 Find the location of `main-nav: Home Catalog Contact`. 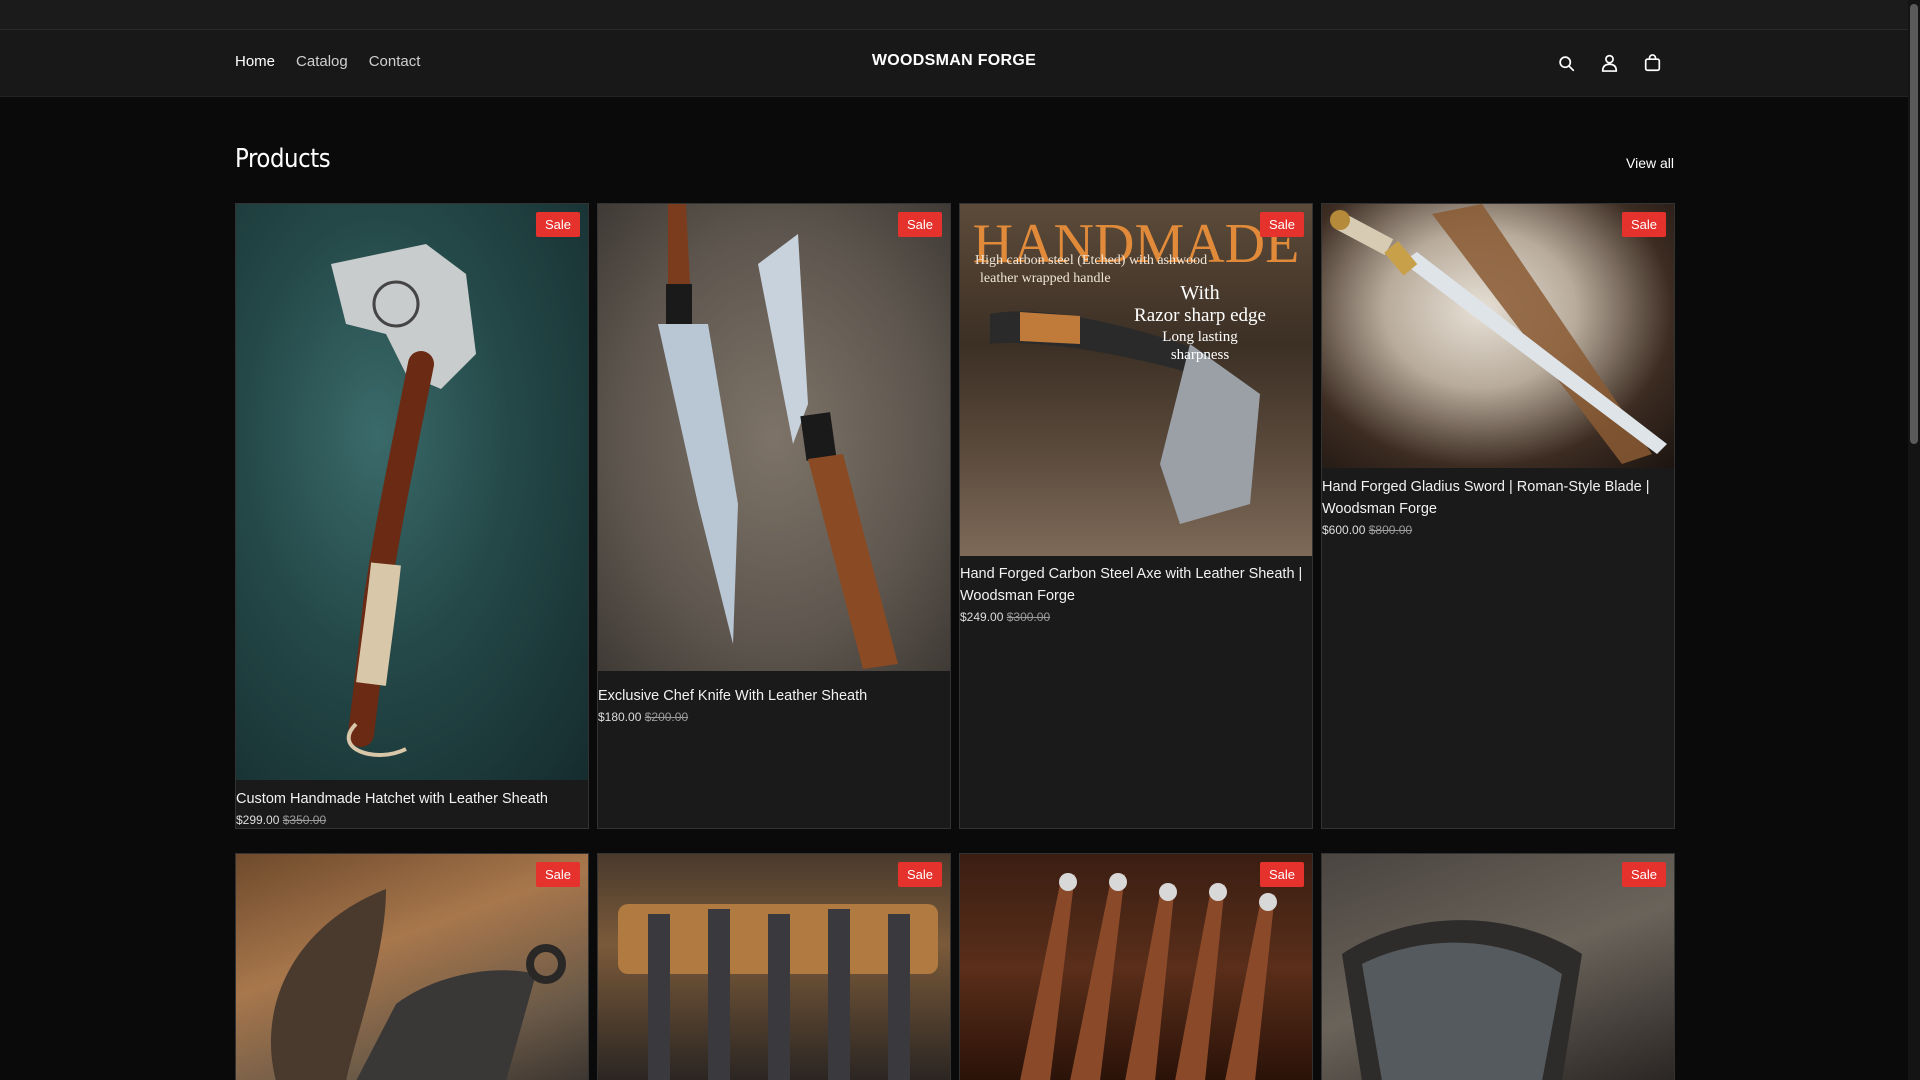

main-nav: Home Catalog Contact is located at coordinates (327, 61).